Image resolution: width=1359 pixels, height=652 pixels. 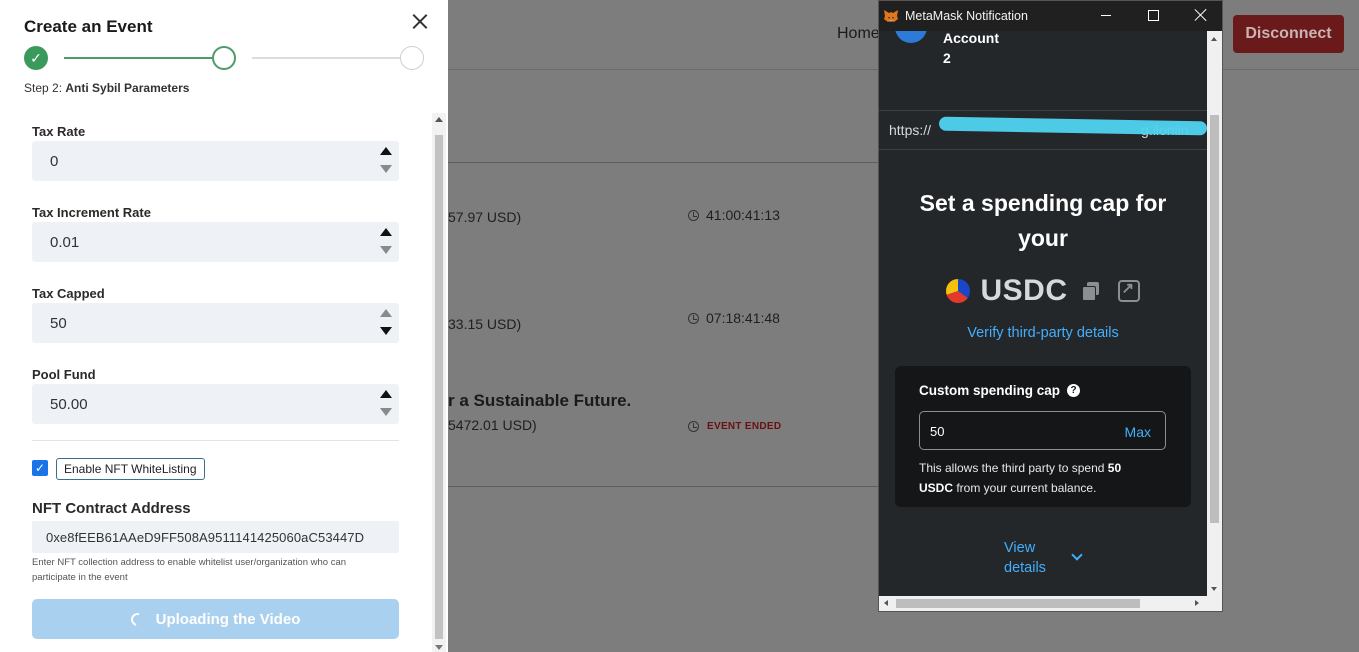 I want to click on external-link-icon, so click(x=1128, y=290).